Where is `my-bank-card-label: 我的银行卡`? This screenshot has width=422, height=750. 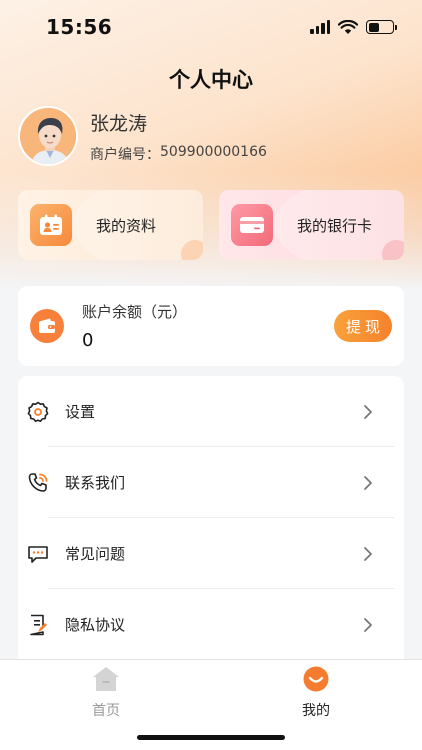
my-bank-card-label: 我的银行卡 is located at coordinates (335, 225).